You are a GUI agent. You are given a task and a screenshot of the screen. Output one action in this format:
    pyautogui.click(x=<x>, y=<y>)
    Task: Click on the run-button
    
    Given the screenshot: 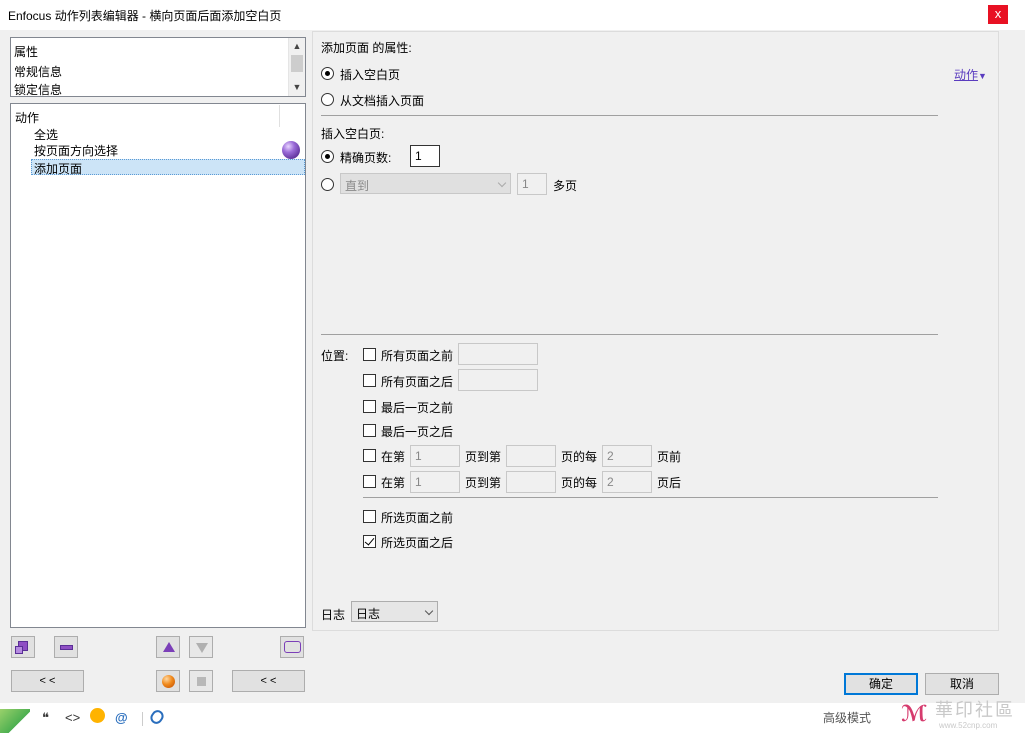 What is the action you would take?
    pyautogui.click(x=168, y=681)
    